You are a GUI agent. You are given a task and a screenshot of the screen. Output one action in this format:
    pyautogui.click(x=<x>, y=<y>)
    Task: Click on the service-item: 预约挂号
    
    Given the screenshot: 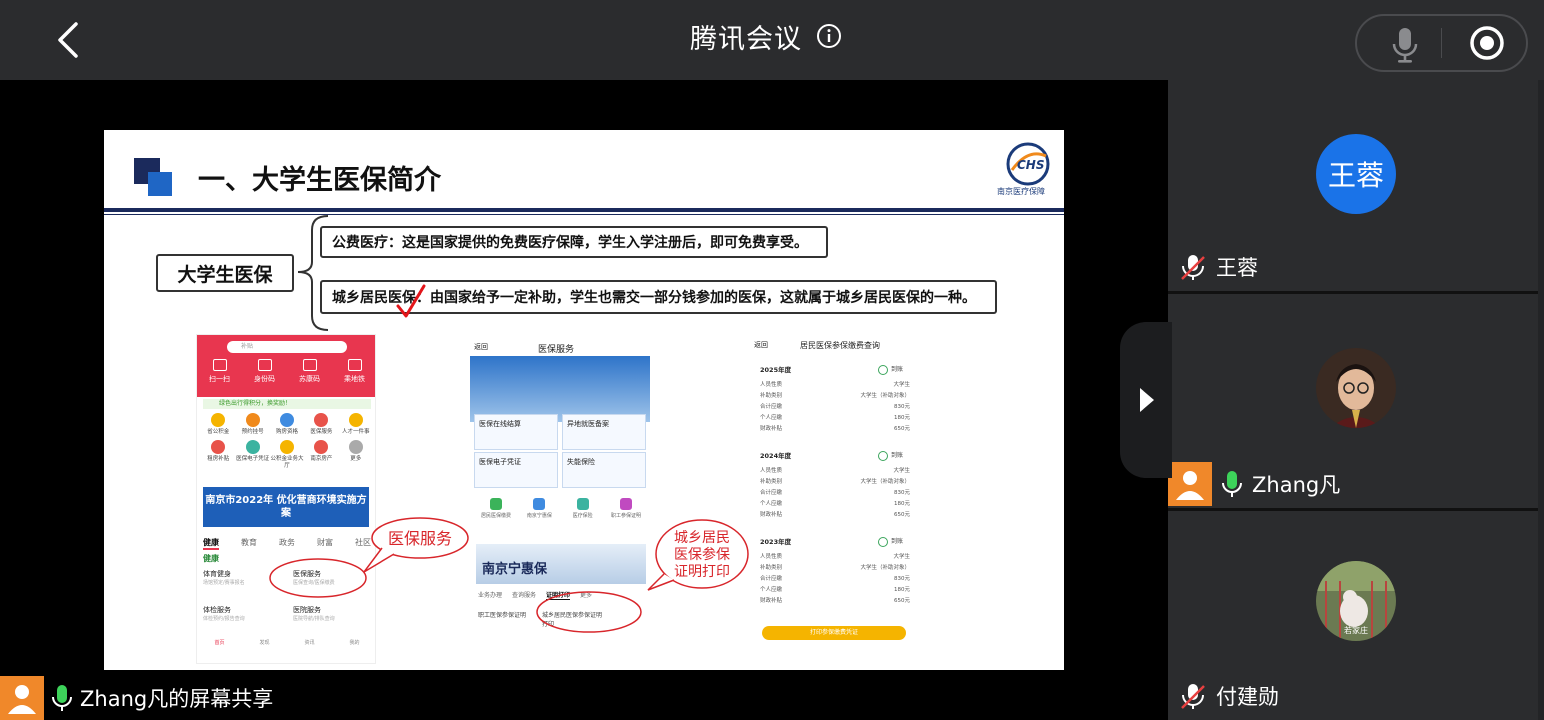 What is the action you would take?
    pyautogui.click(x=252, y=424)
    